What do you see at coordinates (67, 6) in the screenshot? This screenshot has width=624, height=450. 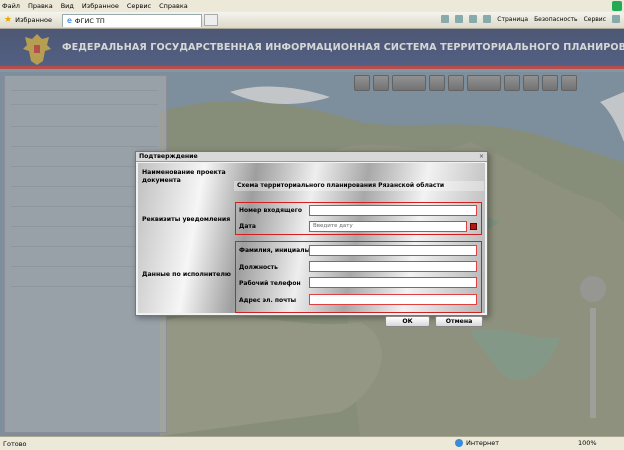 I see `menu-view: Вид` at bounding box center [67, 6].